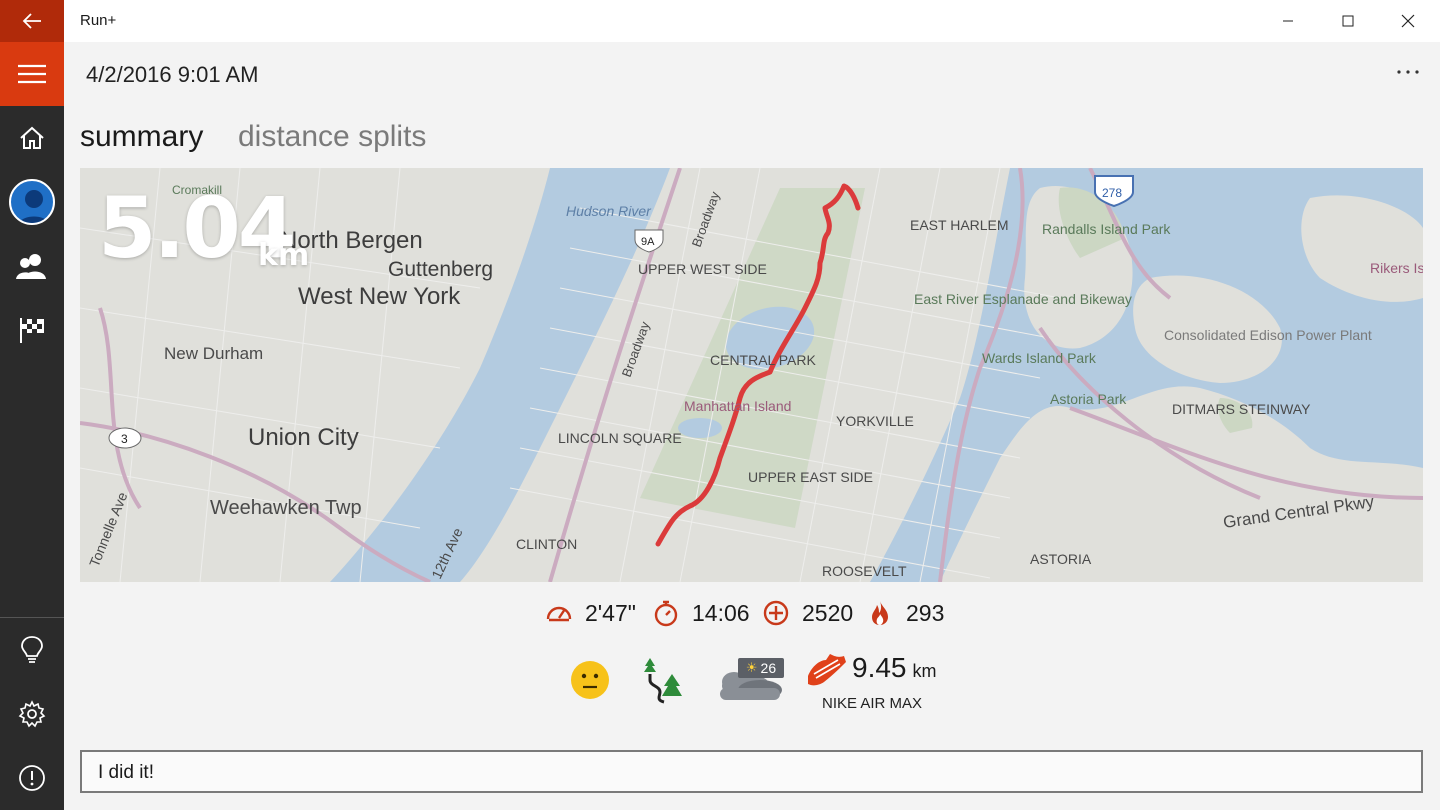  What do you see at coordinates (32, 649) in the screenshot?
I see `lightbulb-icon` at bounding box center [32, 649].